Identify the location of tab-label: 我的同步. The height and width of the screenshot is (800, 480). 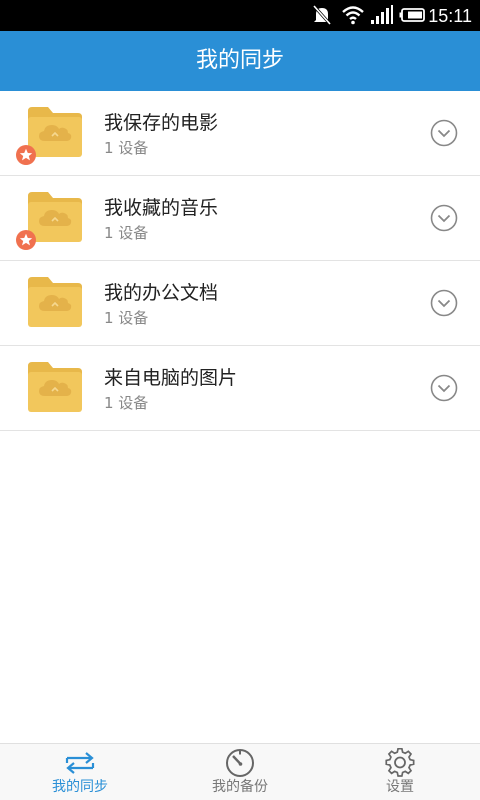
(80, 787).